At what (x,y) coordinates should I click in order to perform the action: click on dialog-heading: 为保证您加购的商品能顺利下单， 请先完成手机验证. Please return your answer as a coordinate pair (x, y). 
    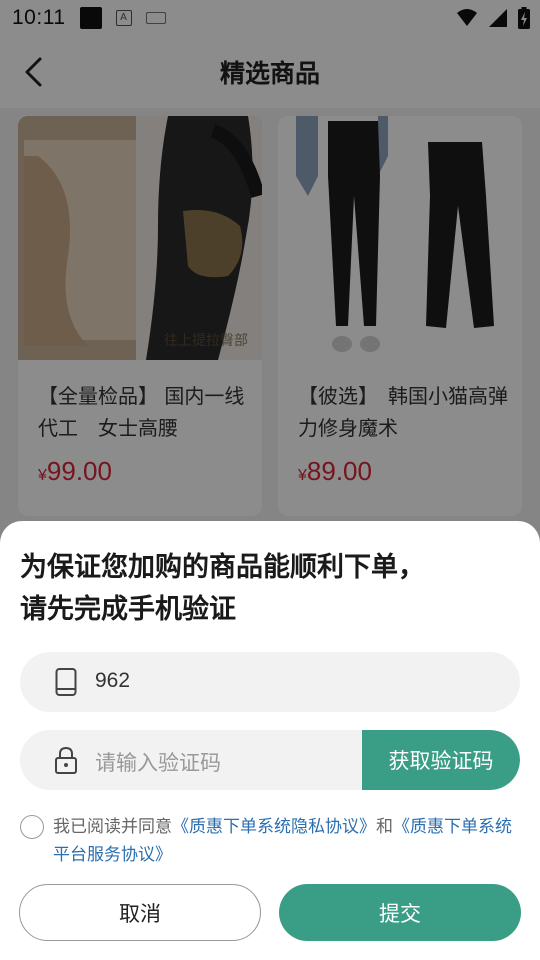
    Looking at the image, I should click on (270, 589).